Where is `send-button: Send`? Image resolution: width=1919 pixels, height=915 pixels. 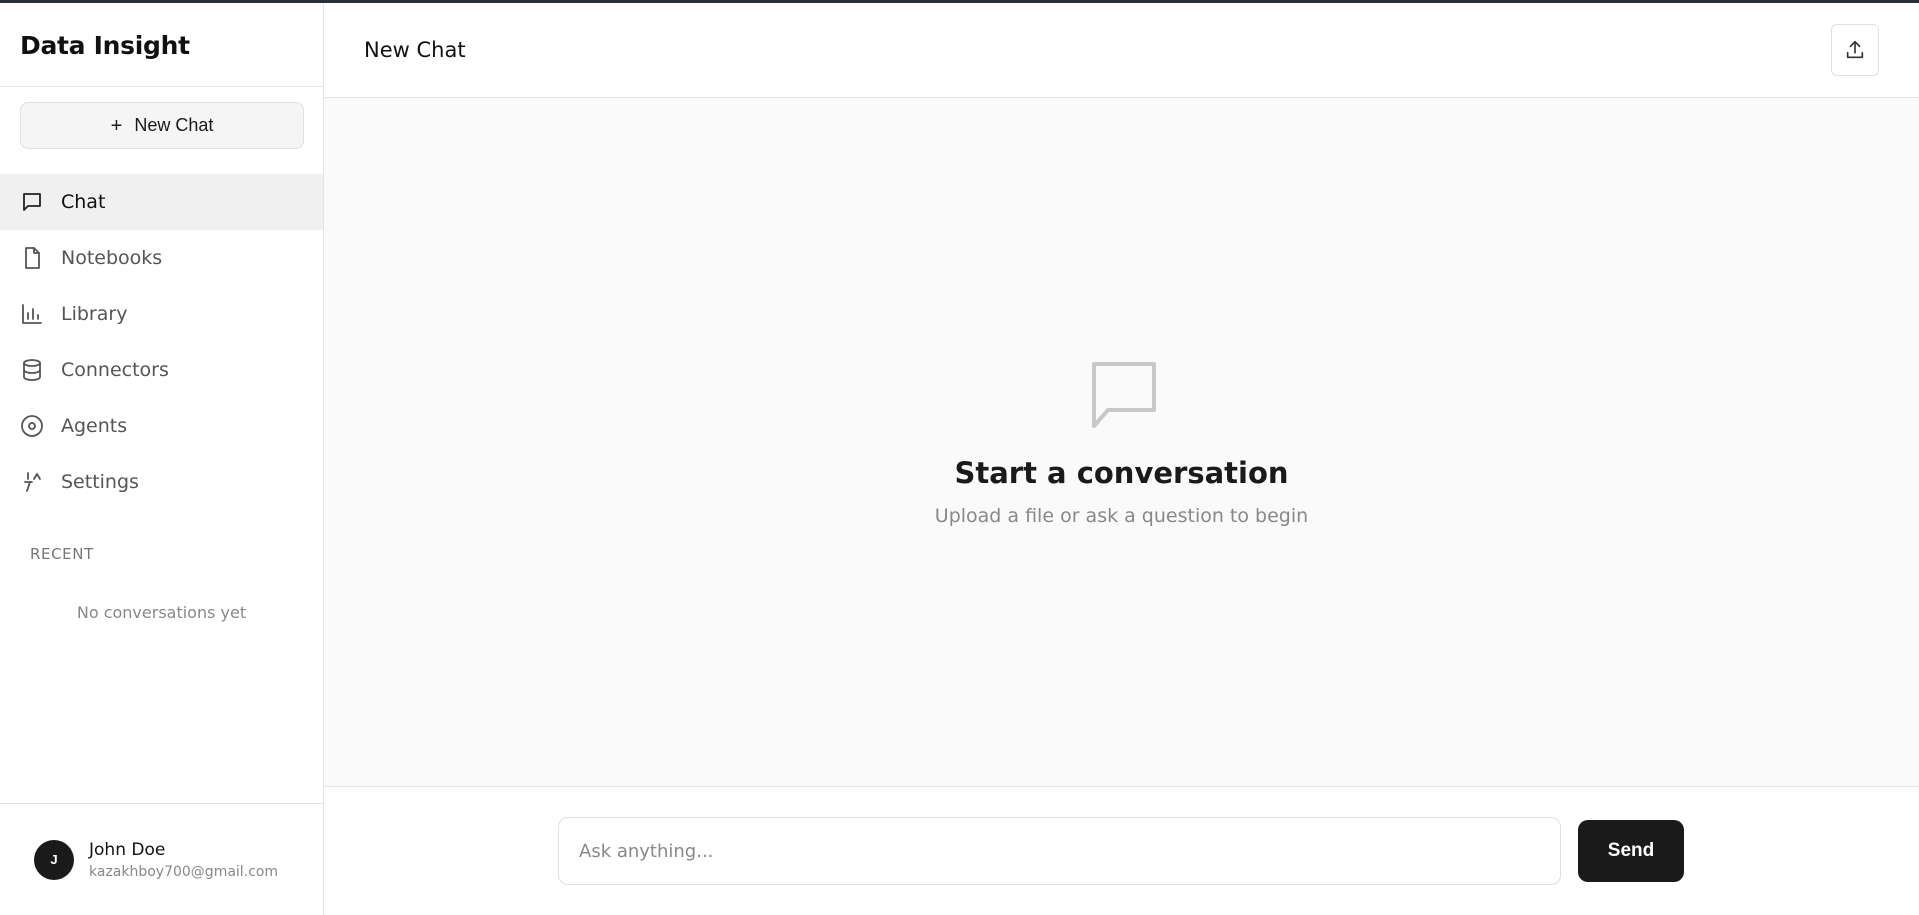 send-button: Send is located at coordinates (1631, 851).